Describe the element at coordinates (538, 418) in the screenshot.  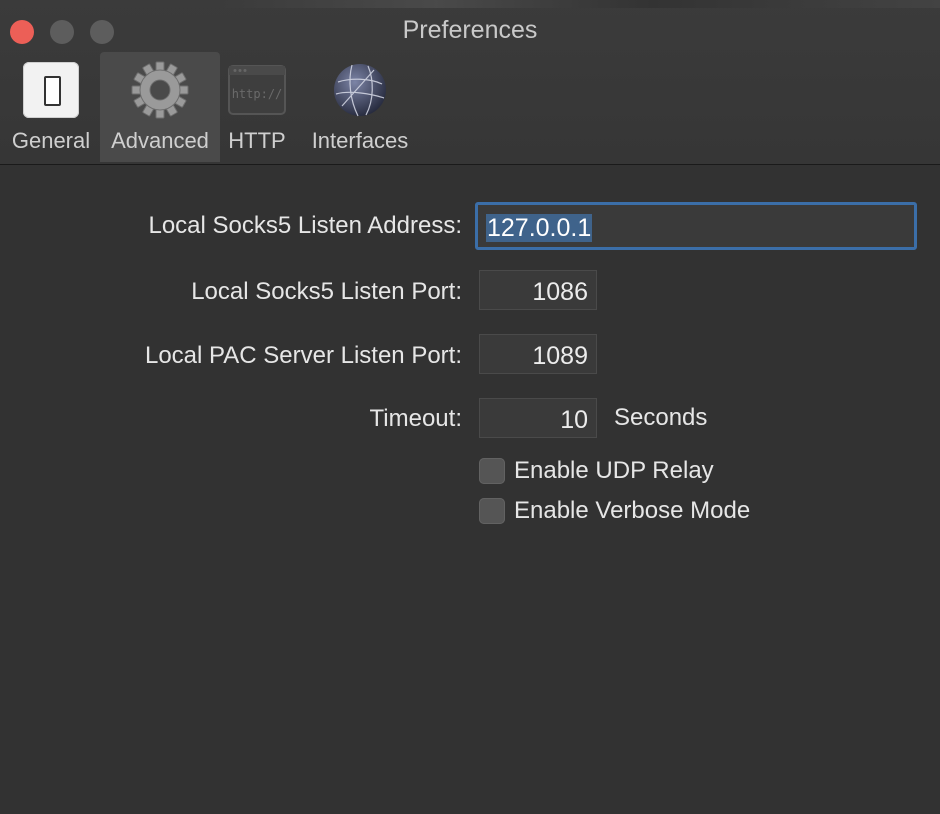
I see `timeout-input: 10` at that location.